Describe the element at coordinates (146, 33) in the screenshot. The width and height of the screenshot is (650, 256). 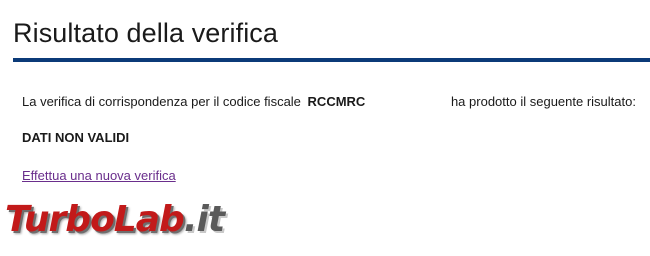
I see `page-title: Risultato della verifica` at that location.